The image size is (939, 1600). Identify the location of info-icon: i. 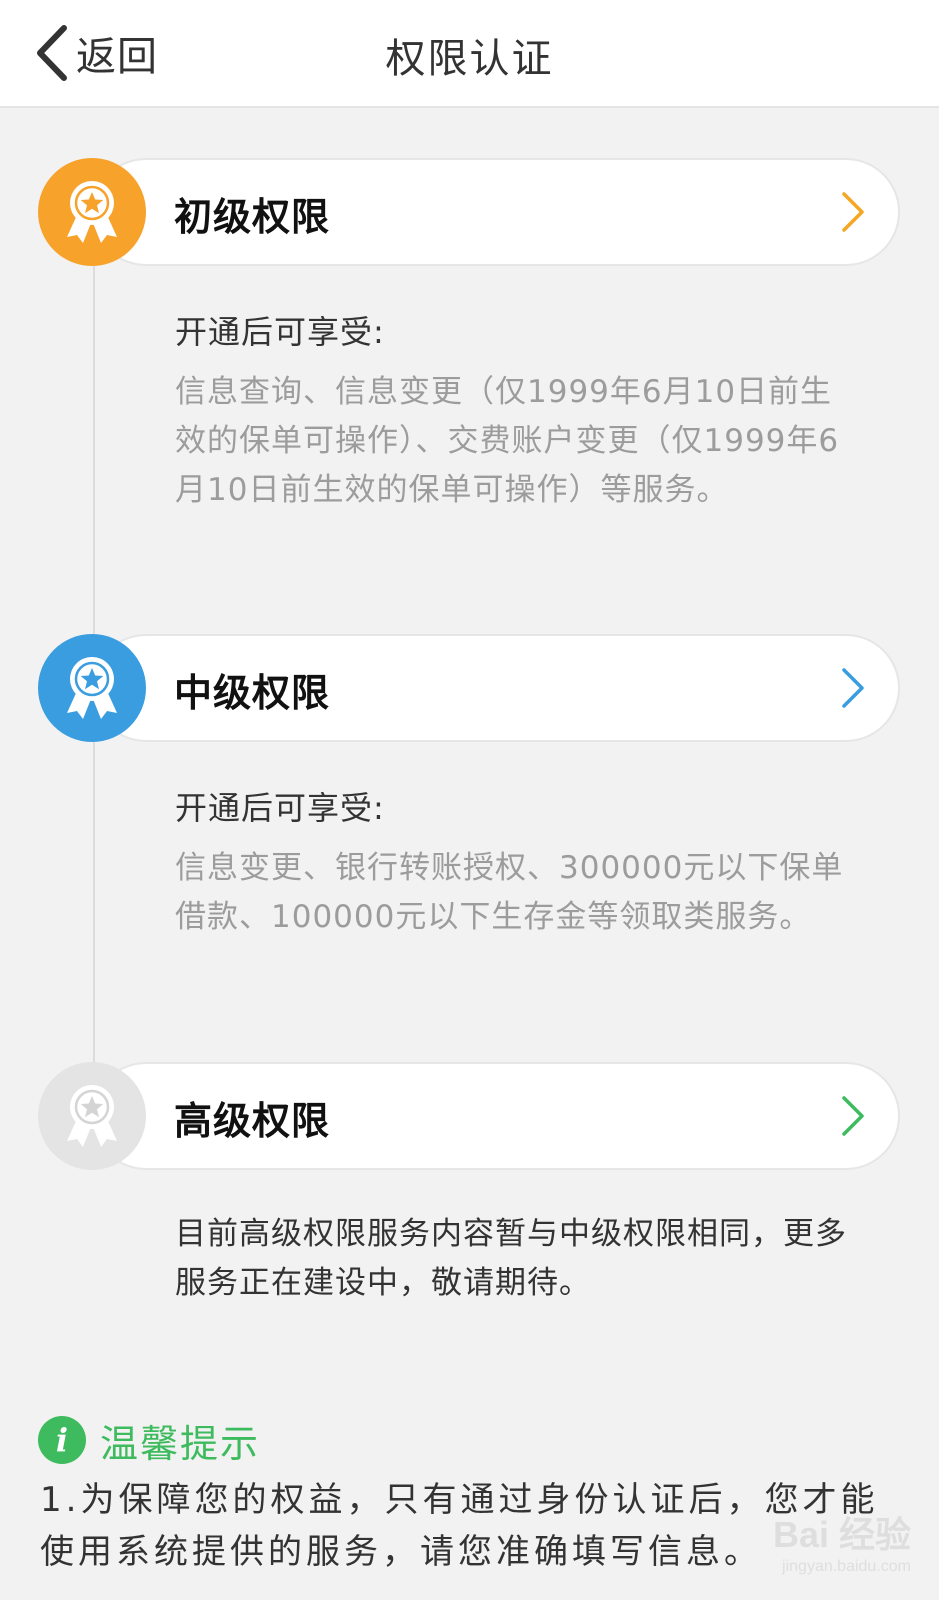
(62, 1440).